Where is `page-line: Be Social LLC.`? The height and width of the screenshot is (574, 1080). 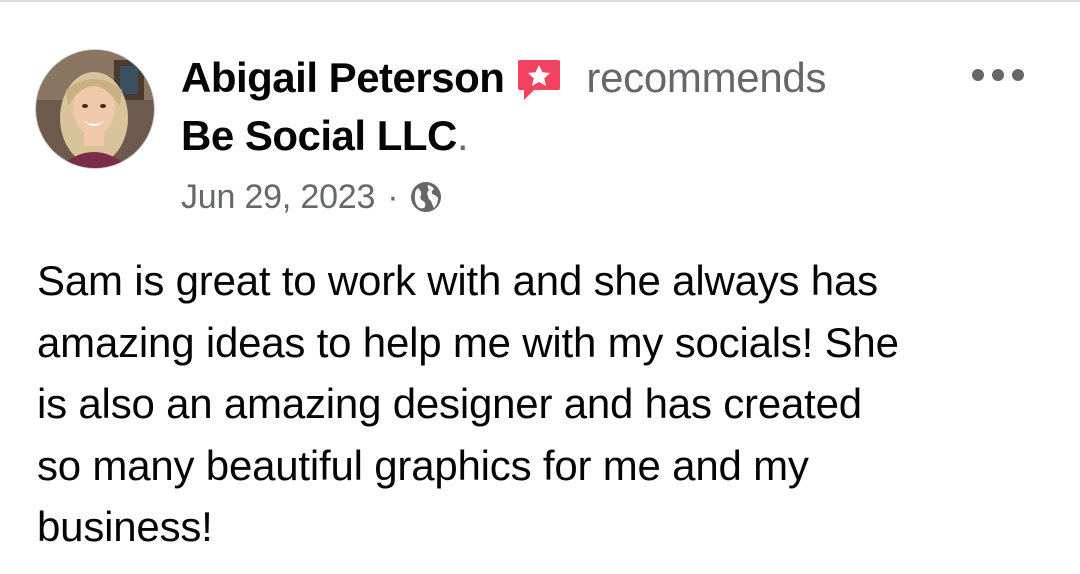
page-line: Be Social LLC. is located at coordinates (325, 136).